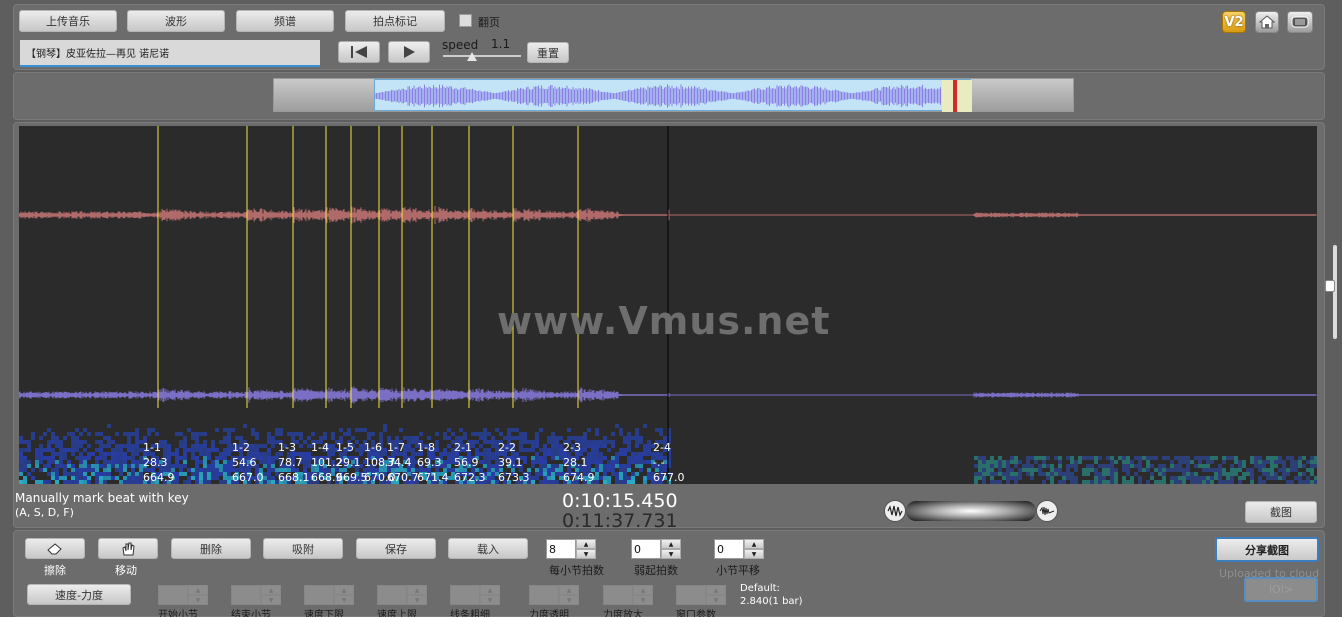  Describe the element at coordinates (359, 52) in the screenshot. I see `skip-to-start-button` at that location.